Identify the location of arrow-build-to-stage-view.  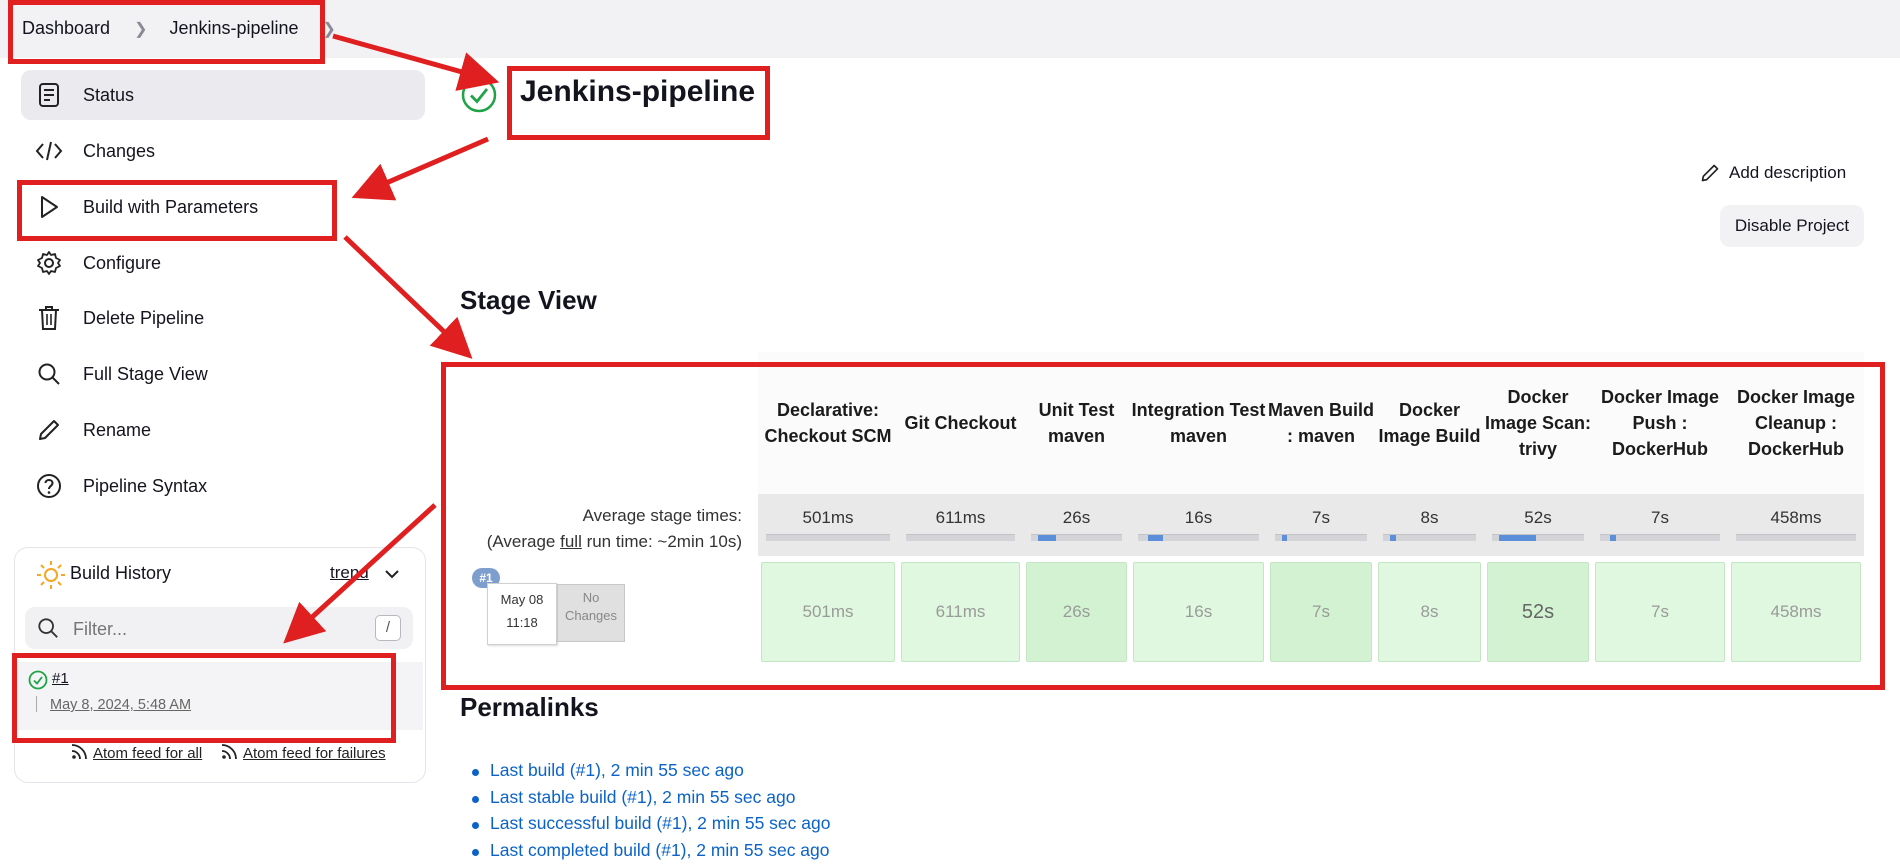
(408, 297).